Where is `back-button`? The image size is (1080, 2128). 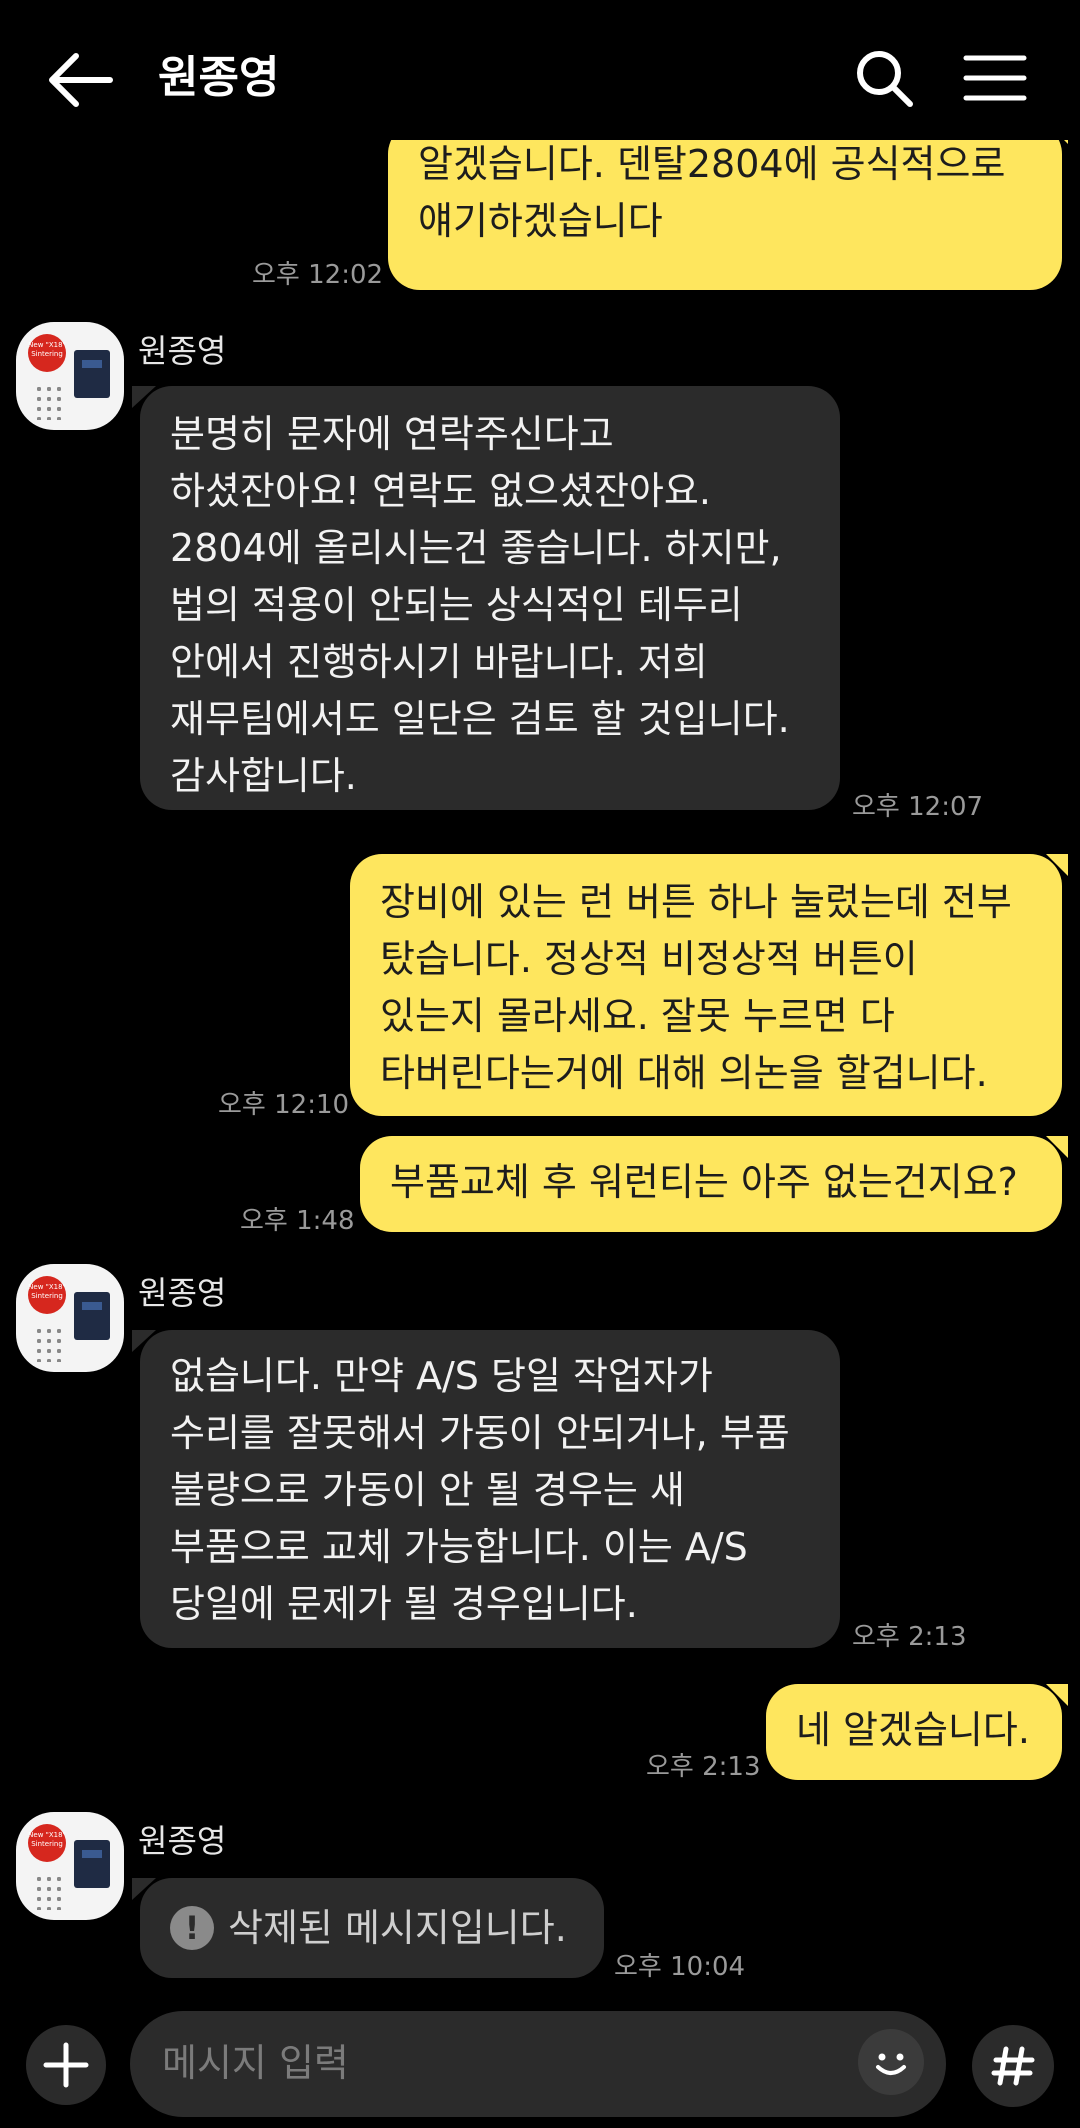 back-button is located at coordinates (80, 80).